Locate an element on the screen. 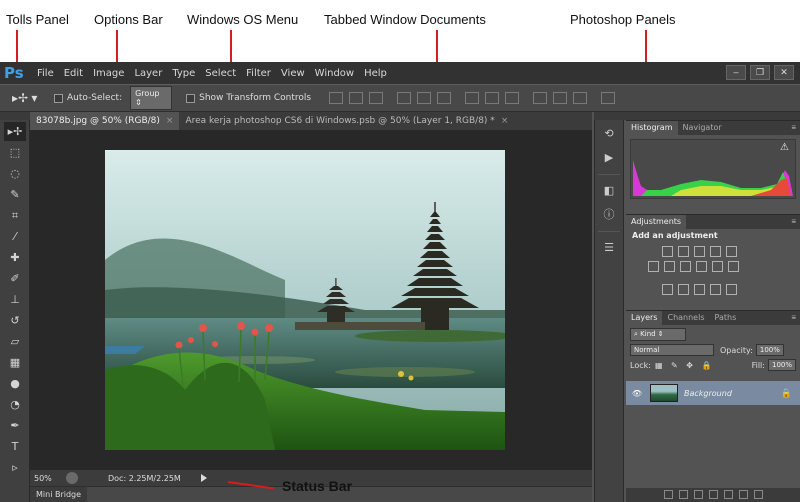 The height and width of the screenshot is (502, 800). mini-bridge-tab: Mini Bridge is located at coordinates (59, 494).